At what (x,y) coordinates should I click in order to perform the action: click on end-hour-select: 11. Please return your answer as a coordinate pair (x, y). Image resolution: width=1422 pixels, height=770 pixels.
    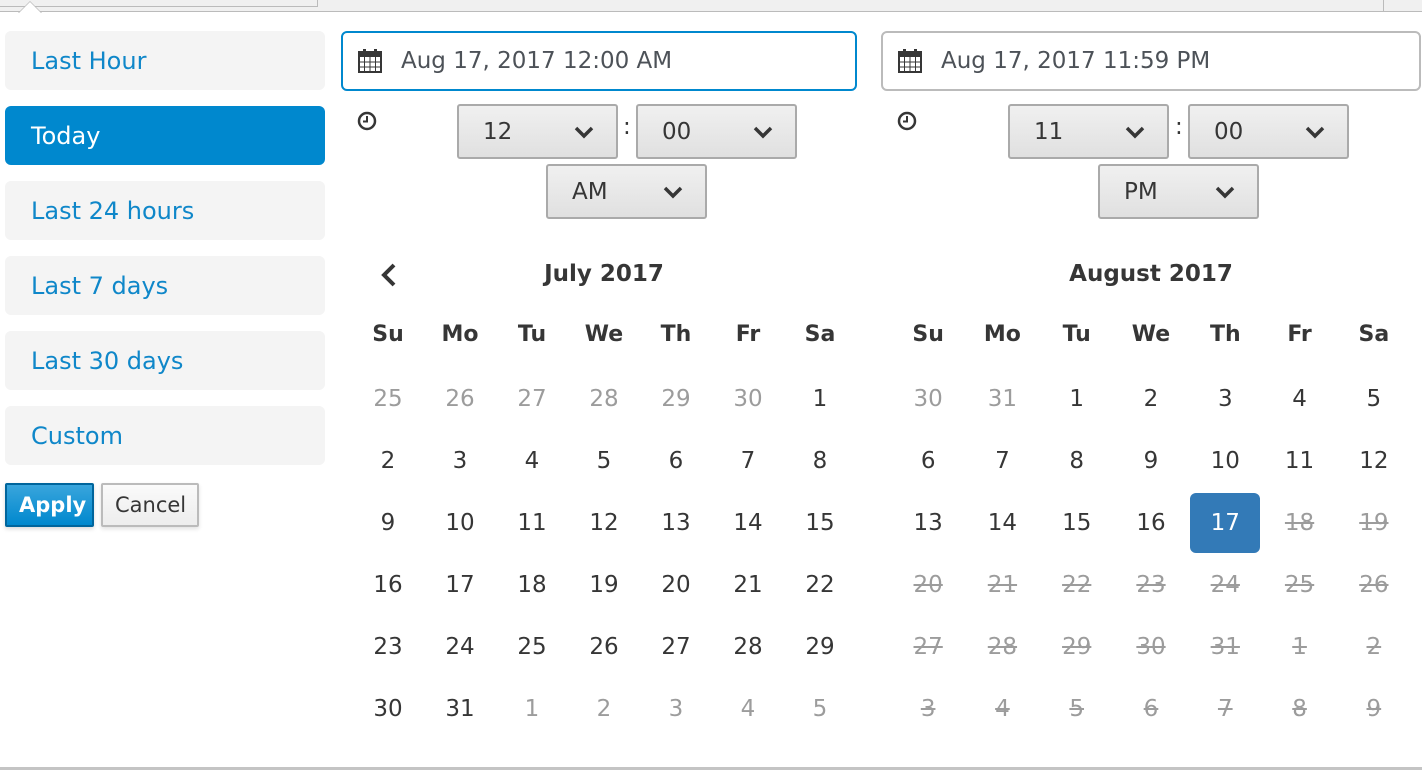
    Looking at the image, I should click on (1088, 131).